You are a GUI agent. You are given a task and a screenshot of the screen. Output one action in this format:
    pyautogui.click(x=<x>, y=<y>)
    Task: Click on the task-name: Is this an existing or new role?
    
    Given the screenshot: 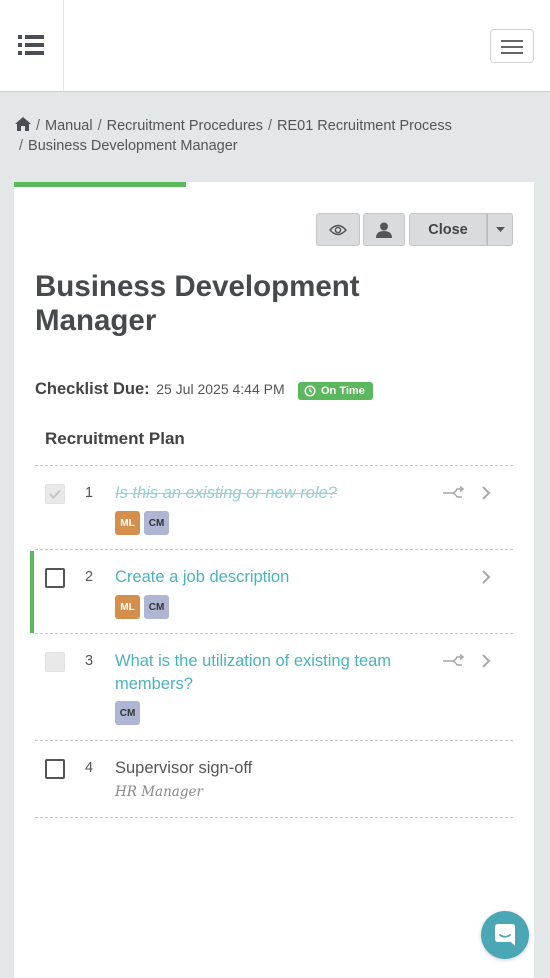 What is the action you would take?
    pyautogui.click(x=275, y=493)
    